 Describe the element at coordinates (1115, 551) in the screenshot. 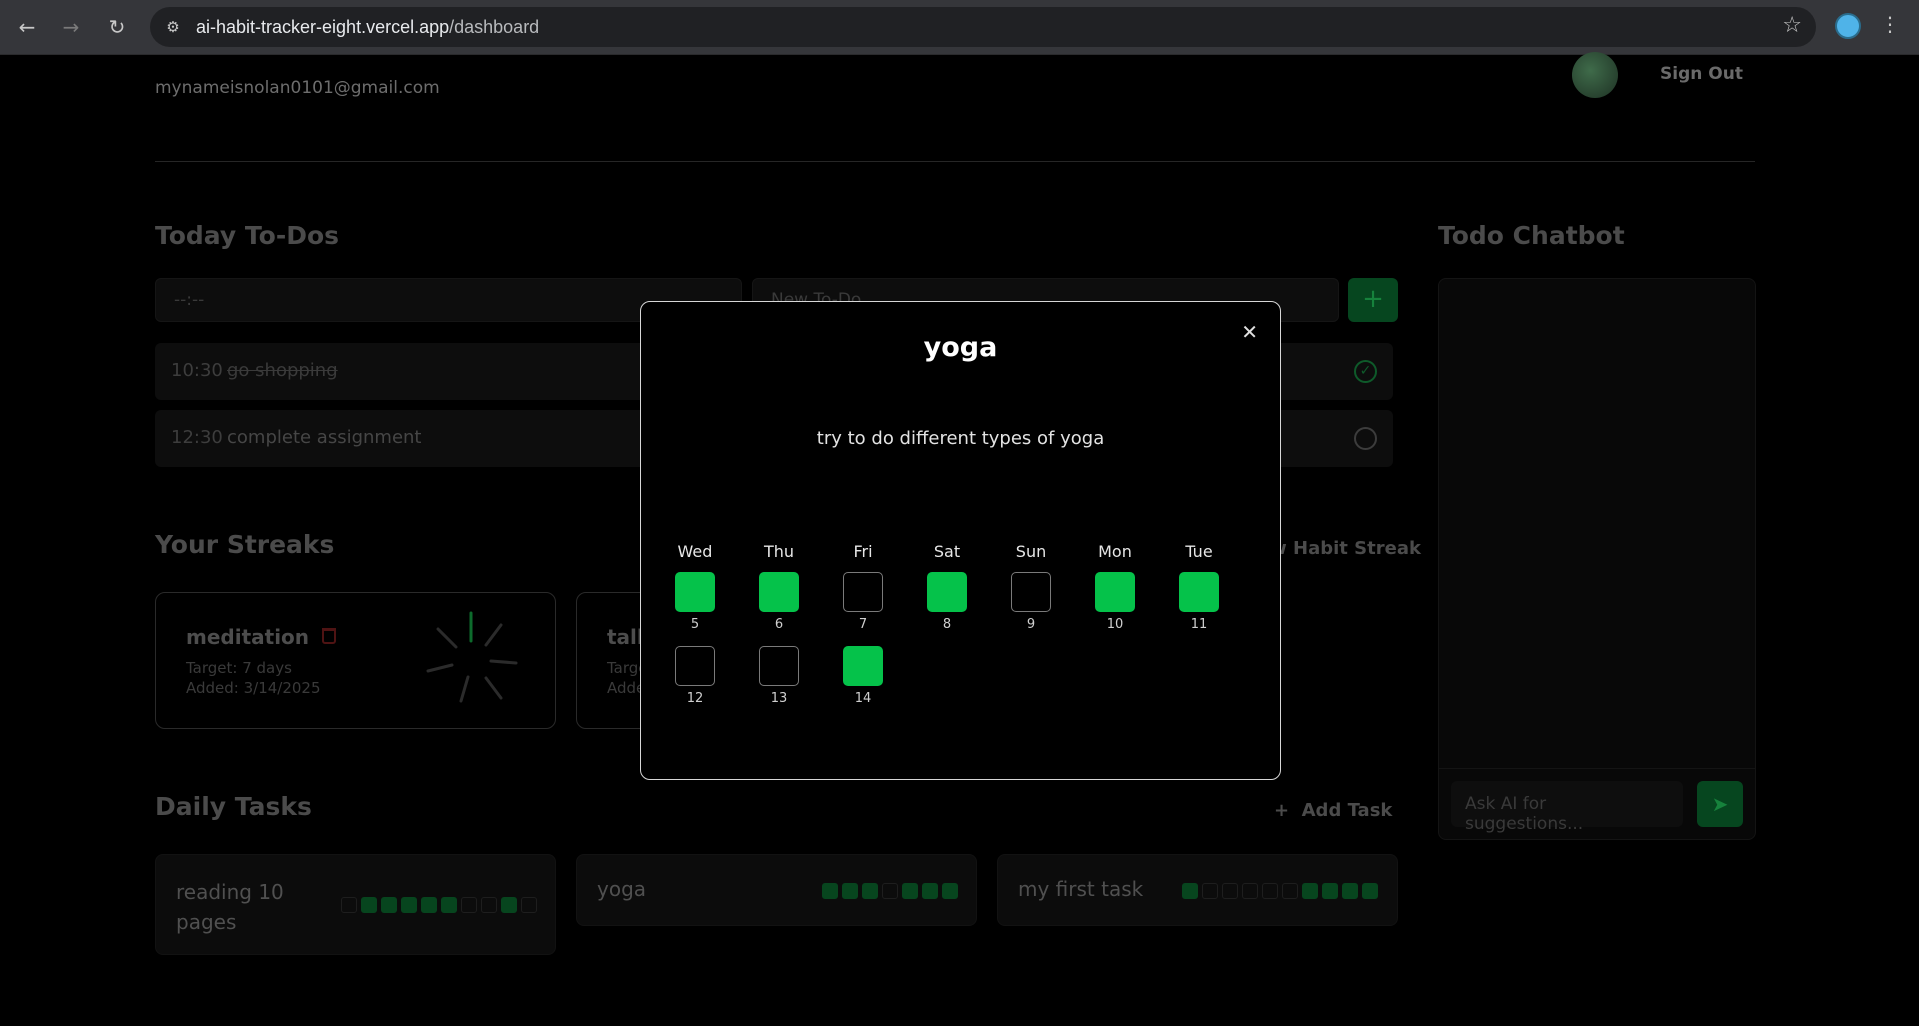

I see `day-label: Mon` at that location.